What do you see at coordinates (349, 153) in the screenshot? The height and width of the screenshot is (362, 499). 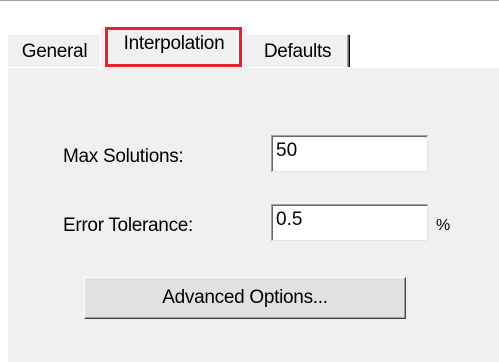 I see `max-solutions-input: 50` at bounding box center [349, 153].